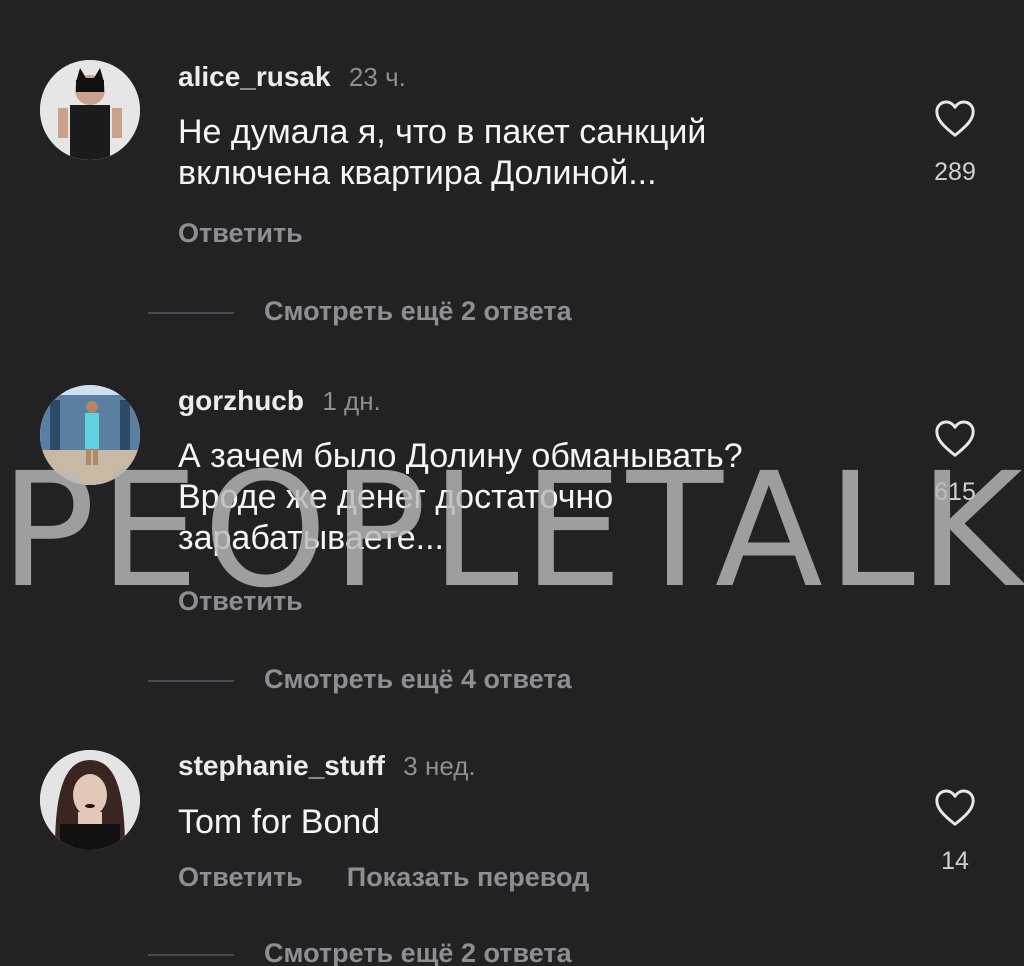 The width and height of the screenshot is (1024, 966). I want to click on like-count: 289, so click(955, 172).